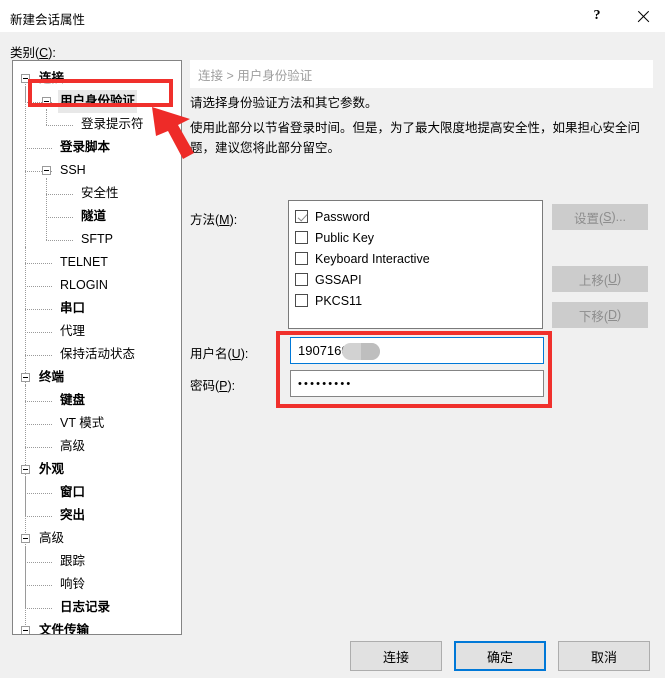 This screenshot has height=678, width=665. I want to click on category-label: 类别(C):, so click(33, 53).